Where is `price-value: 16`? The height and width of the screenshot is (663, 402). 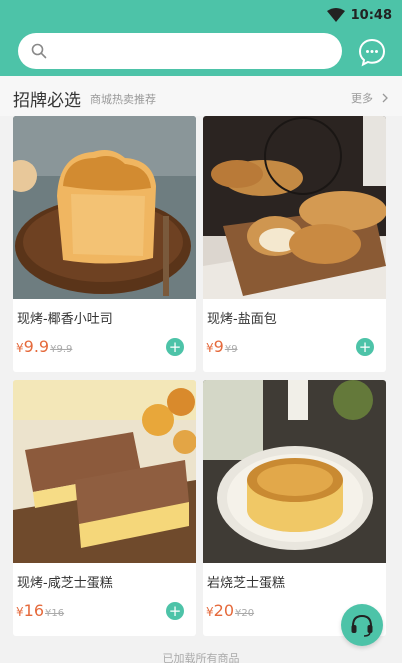 price-value: 16 is located at coordinates (33, 610).